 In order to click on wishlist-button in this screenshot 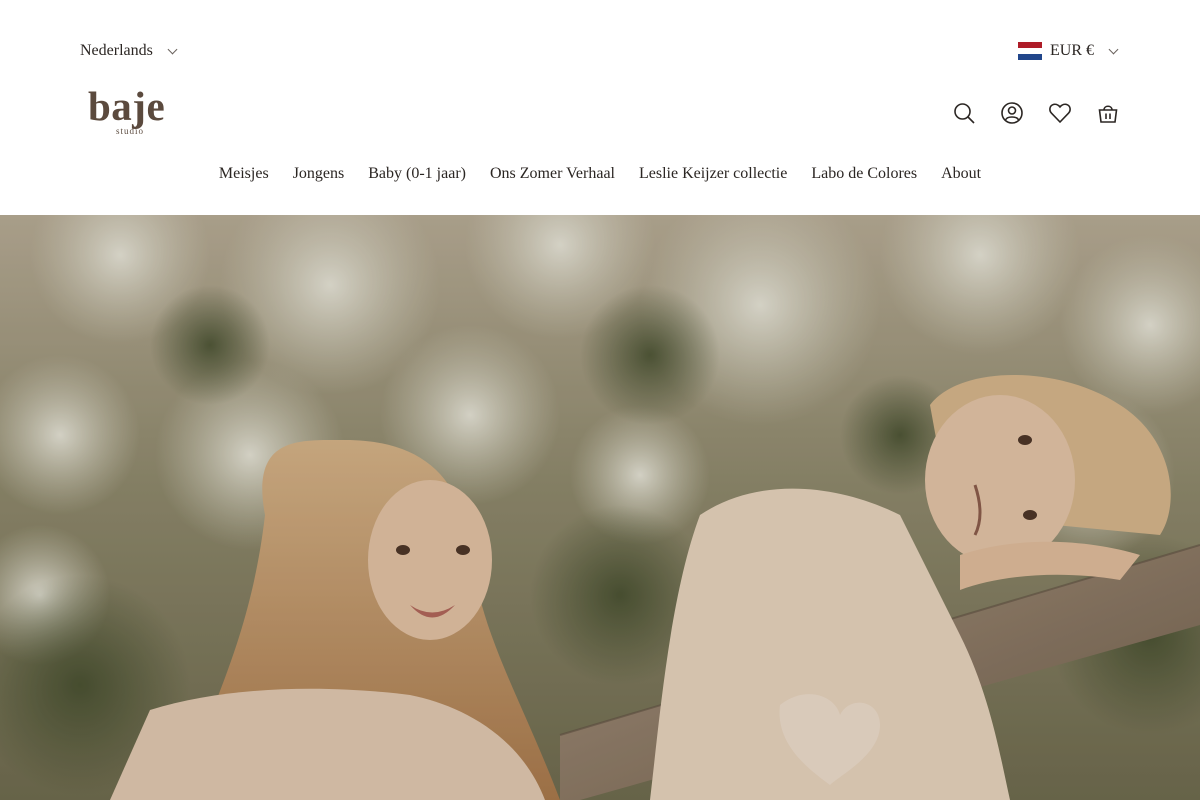, I will do `click(1060, 113)`.